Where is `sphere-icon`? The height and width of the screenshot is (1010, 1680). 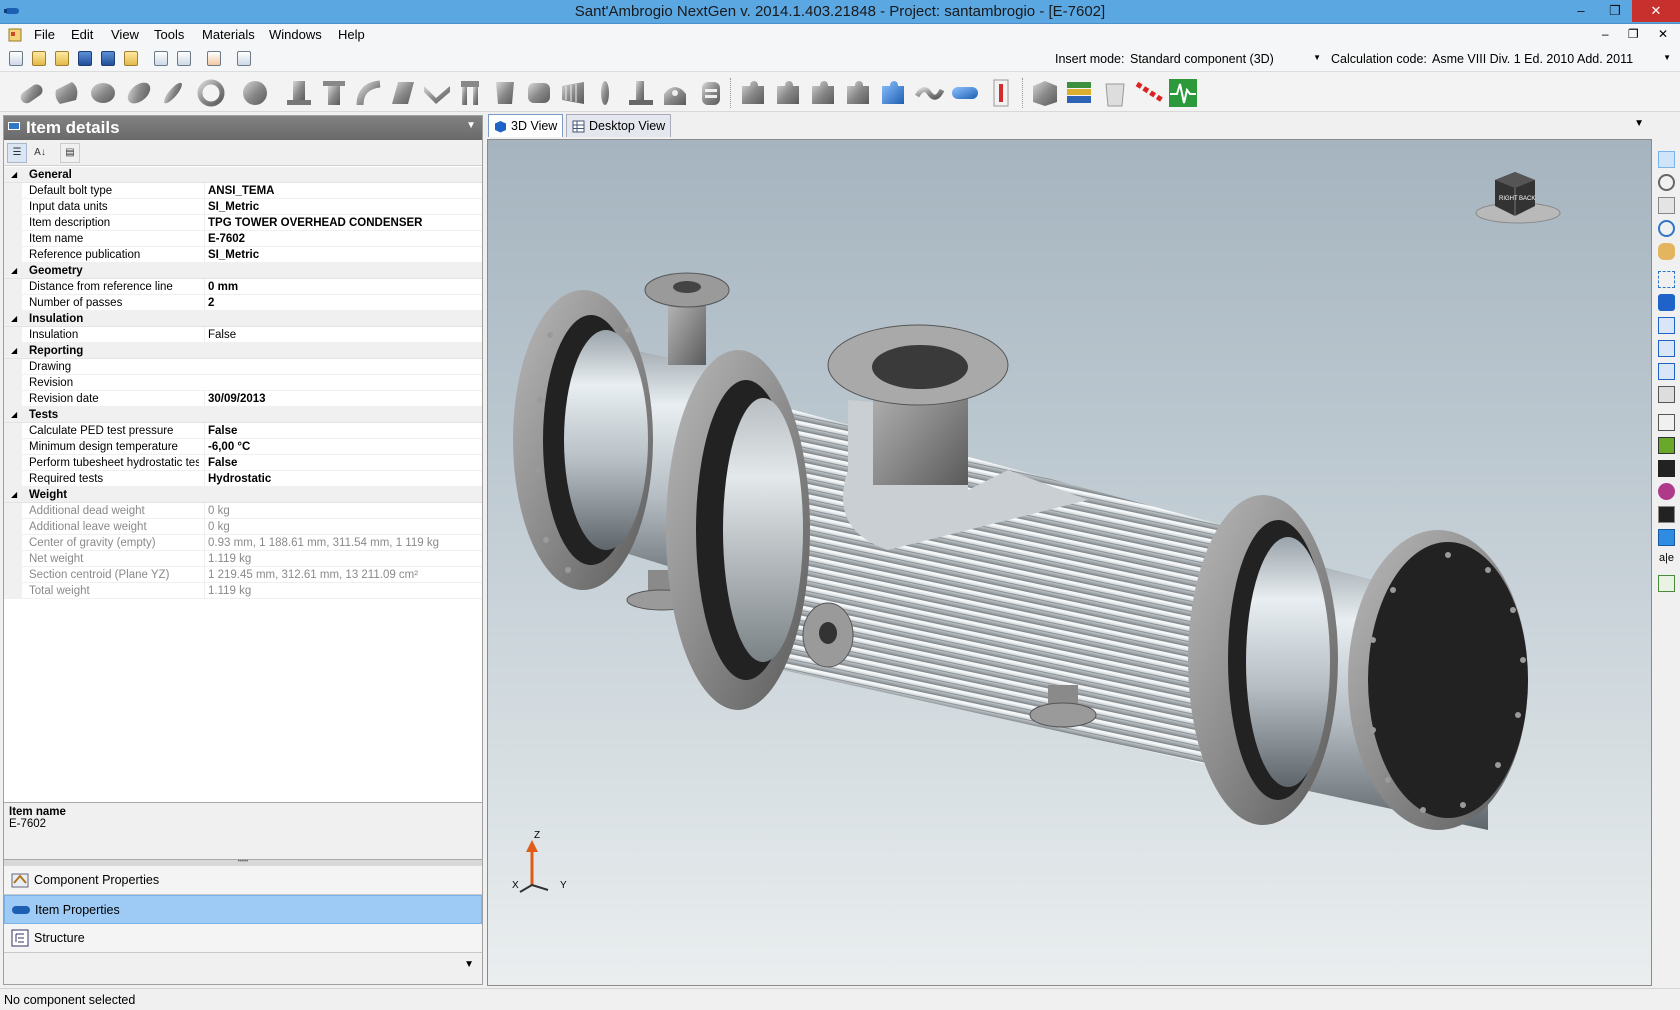
sphere-icon is located at coordinates (255, 93).